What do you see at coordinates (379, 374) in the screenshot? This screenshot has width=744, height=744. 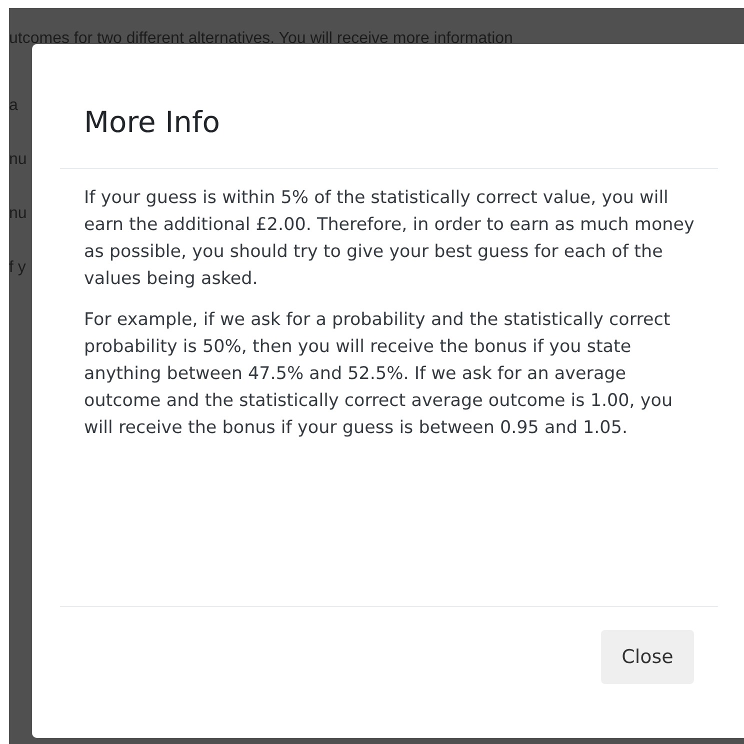 I see `info-paragraph: For example, if we ask for a probability and the statistically correct probability is 50%, then you will receive the bonus if you state anything between 47.5% and 52.5%. If we ask for an average outcome and the statistically correct average outcome is 1.00, you will receive the bonus if your guess is between 0.95 and 1.05.` at bounding box center [379, 374].